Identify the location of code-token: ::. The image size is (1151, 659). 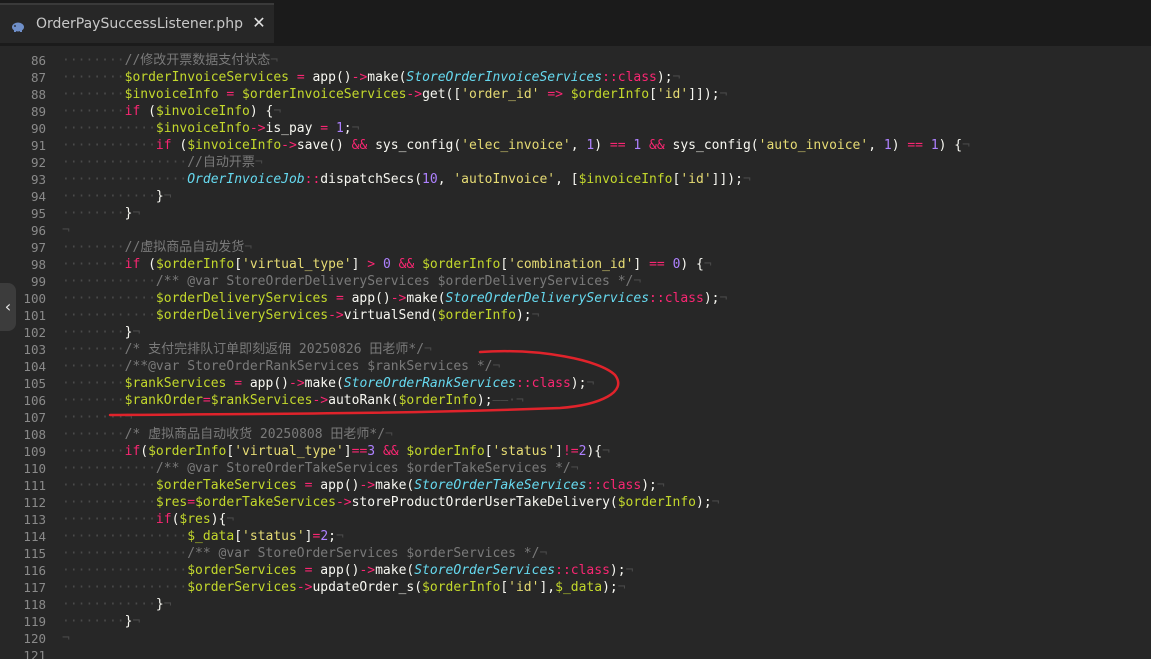
(563, 570).